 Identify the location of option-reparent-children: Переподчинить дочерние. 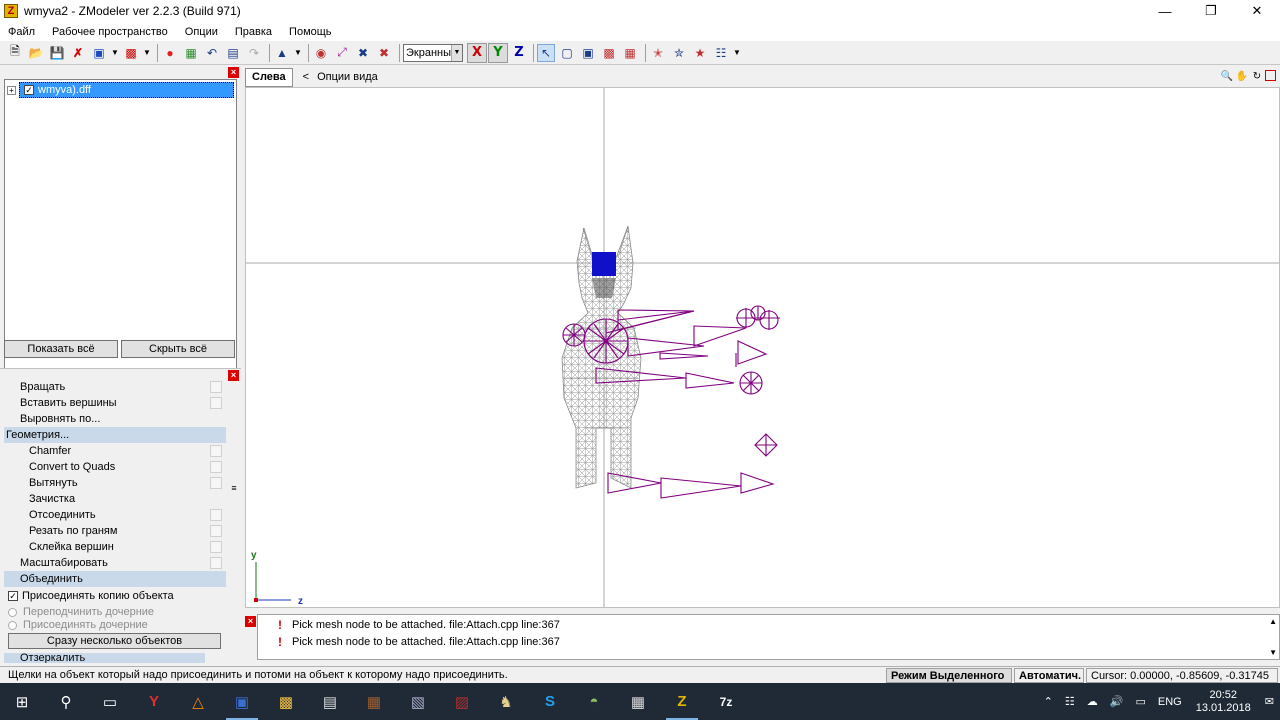
(81, 612).